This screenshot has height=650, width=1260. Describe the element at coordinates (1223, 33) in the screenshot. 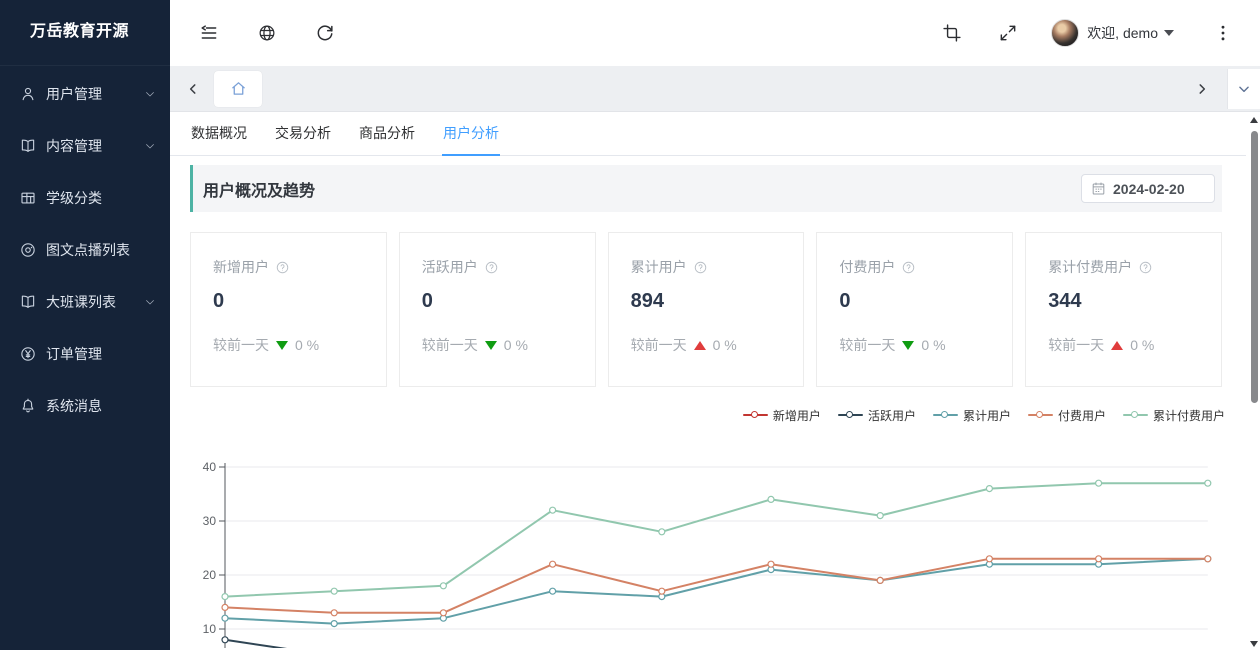

I see `kebab-menu-icon` at that location.